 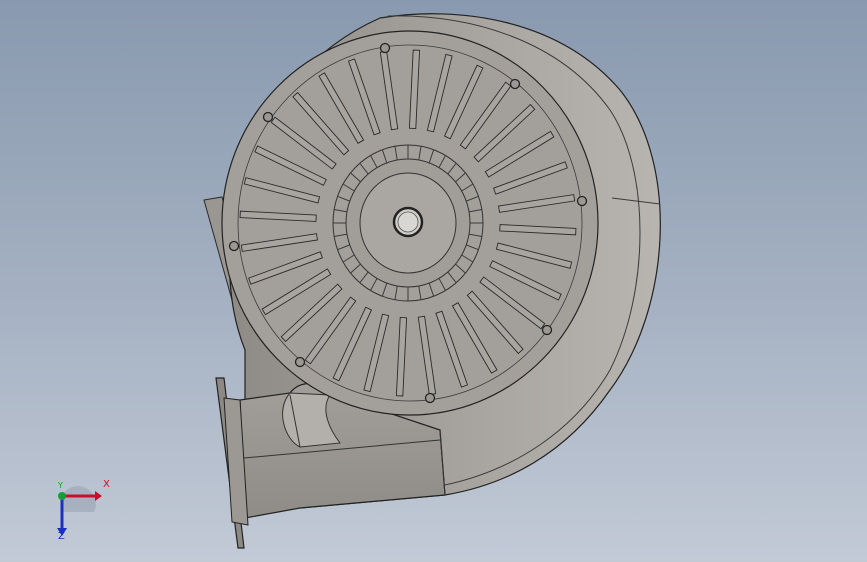 I want to click on hub-shaft-bore, so click(x=408, y=222).